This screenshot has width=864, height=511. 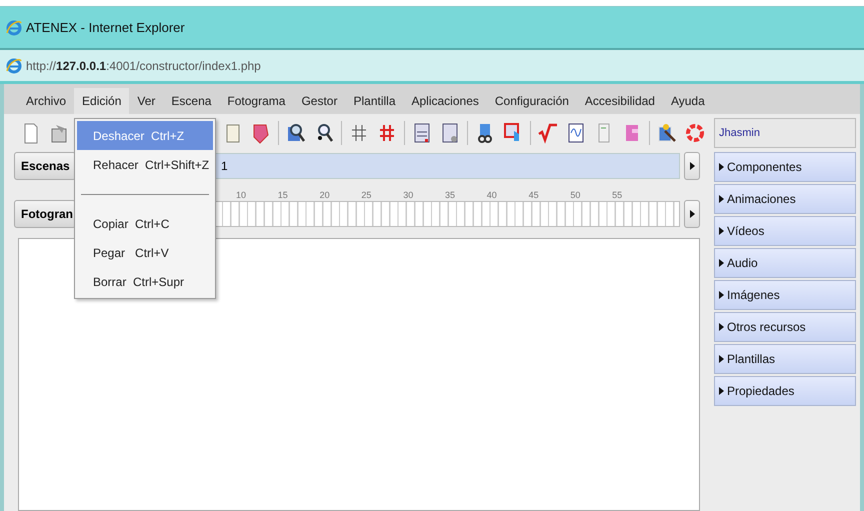 I want to click on accordion-header: Audio, so click(x=785, y=263).